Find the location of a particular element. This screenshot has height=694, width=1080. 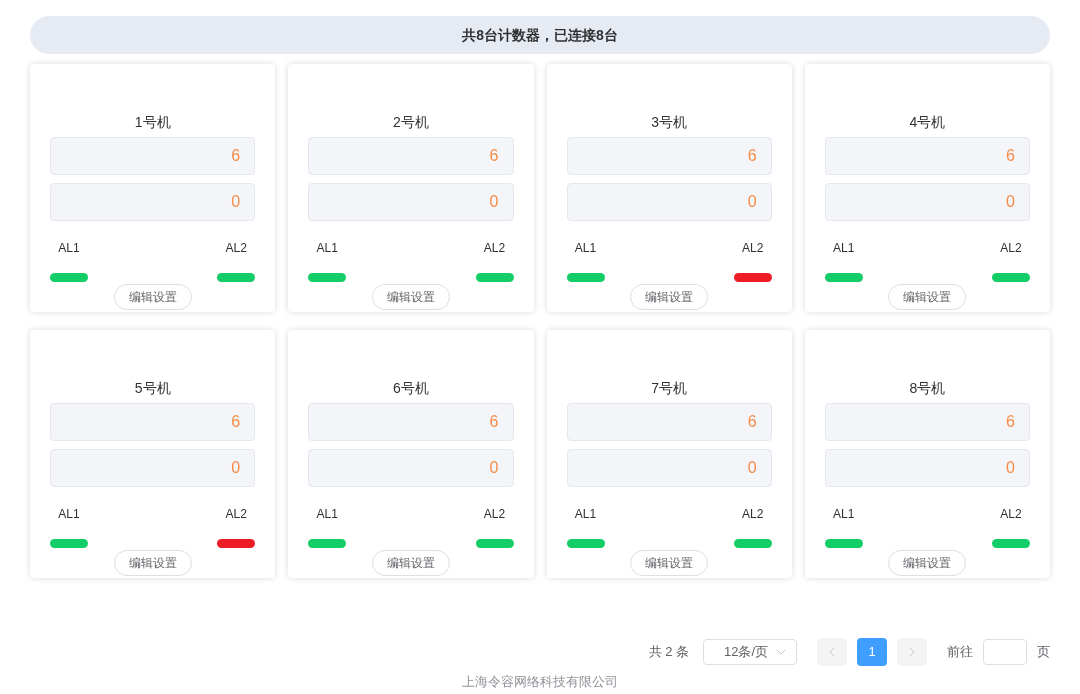

summary-banner: 共8台计数器，已连接8台 is located at coordinates (540, 35).